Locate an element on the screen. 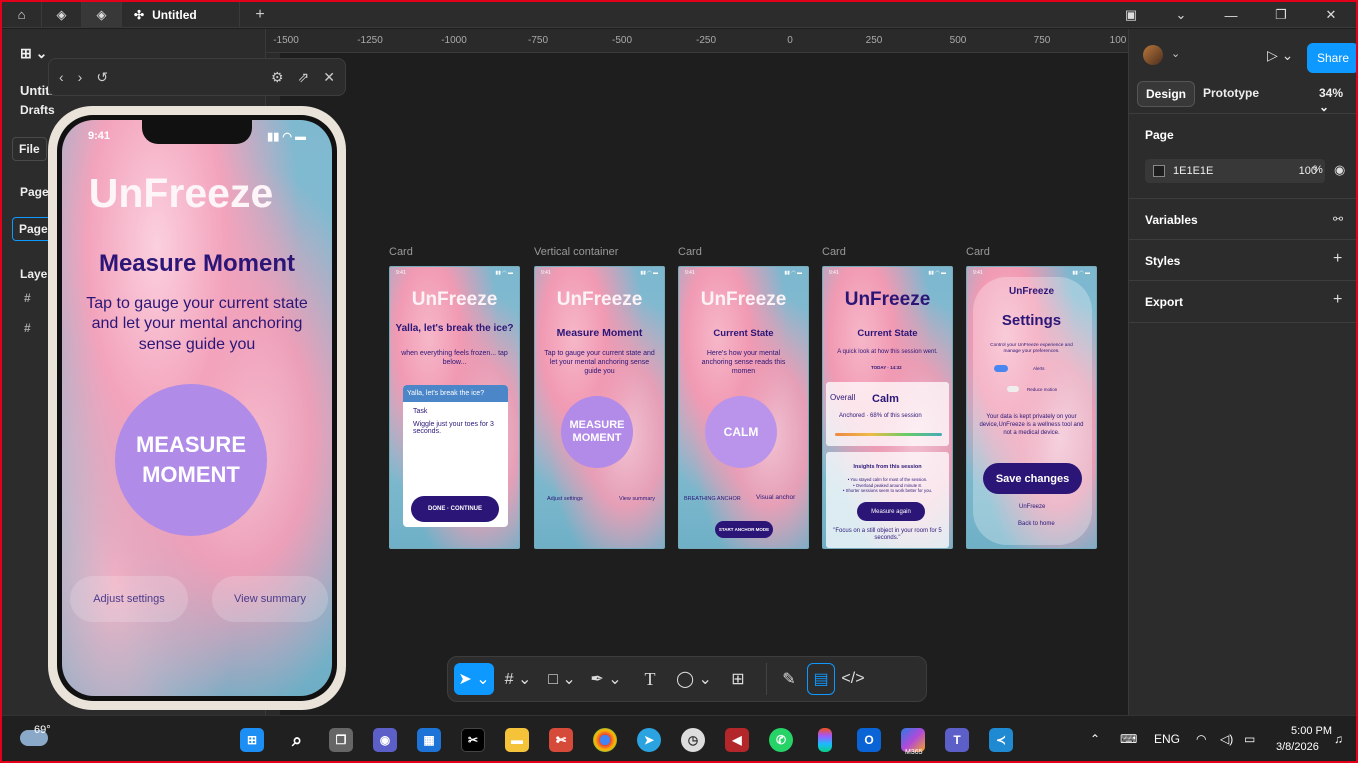  variables-section: Variables is located at coordinates (1242, 220).